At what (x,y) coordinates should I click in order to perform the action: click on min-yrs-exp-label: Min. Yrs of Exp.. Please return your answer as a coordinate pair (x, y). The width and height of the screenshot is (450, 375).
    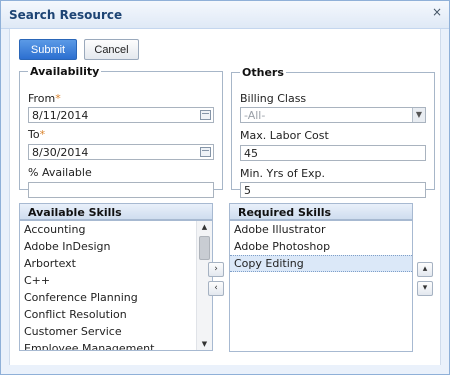
    Looking at the image, I should click on (283, 173).